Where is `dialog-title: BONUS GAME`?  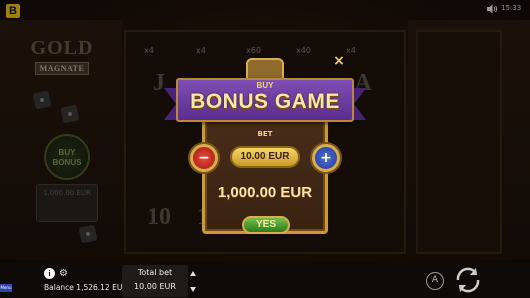
dialog-title: BONUS GAME is located at coordinates (265, 101).